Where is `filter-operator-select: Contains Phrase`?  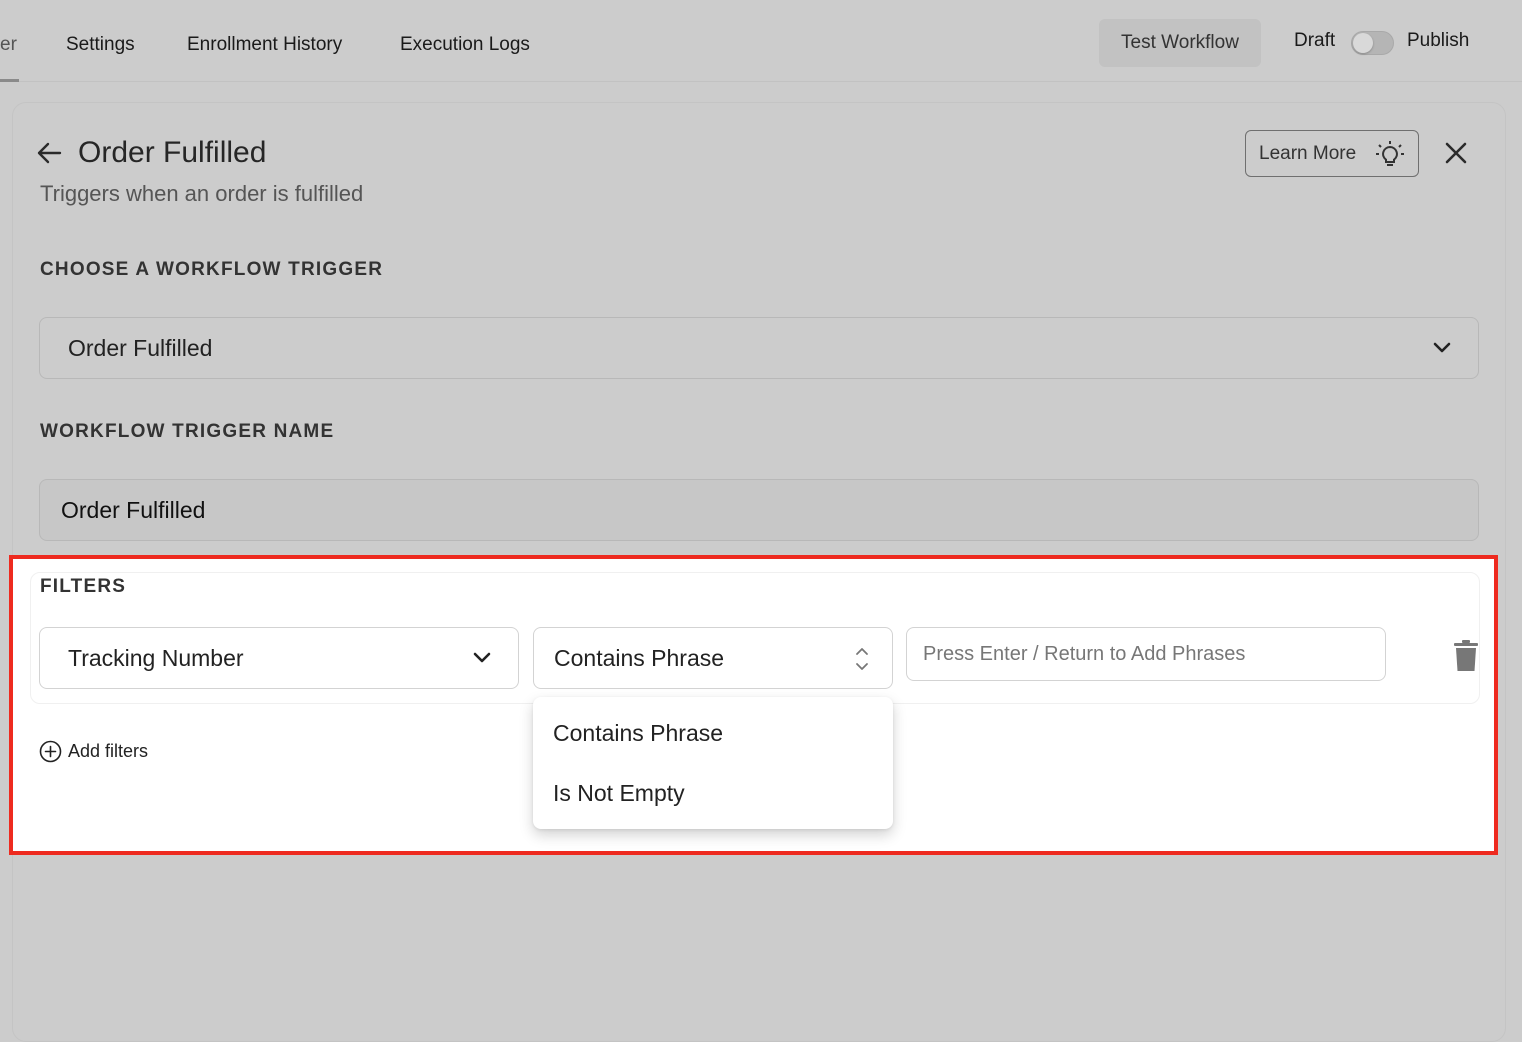 filter-operator-select: Contains Phrase is located at coordinates (713, 658).